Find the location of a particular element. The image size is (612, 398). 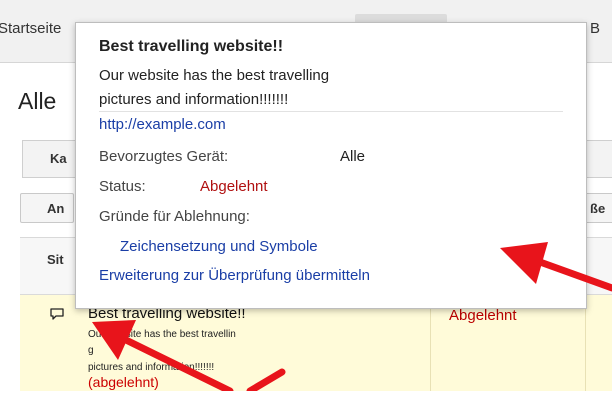

popup-device-value: Alle is located at coordinates (353, 156).